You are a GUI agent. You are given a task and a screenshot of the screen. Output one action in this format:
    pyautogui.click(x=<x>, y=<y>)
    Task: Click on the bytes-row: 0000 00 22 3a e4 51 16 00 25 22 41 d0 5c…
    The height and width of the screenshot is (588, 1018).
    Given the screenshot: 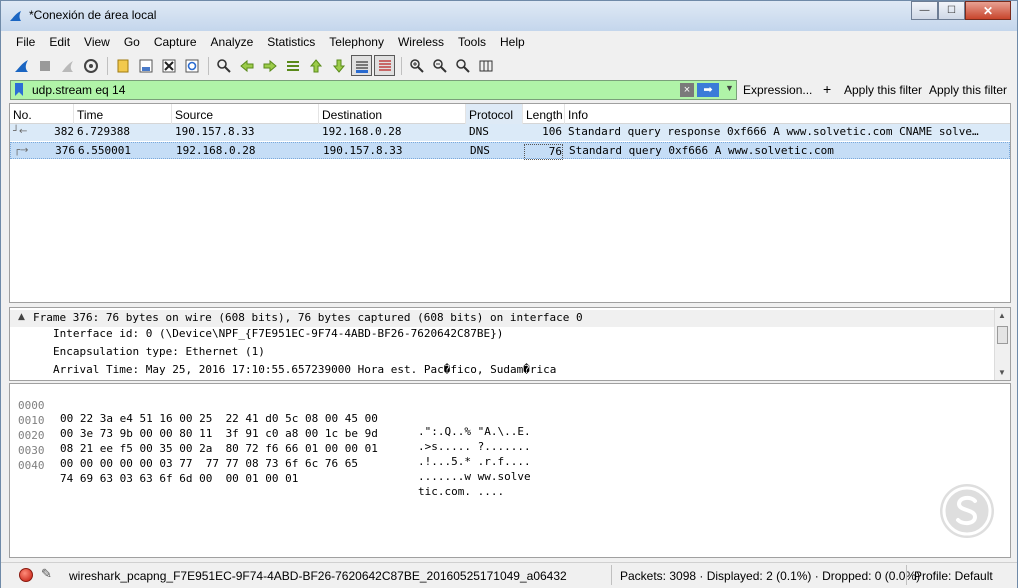 What is the action you would take?
    pyautogui.click(x=270, y=412)
    